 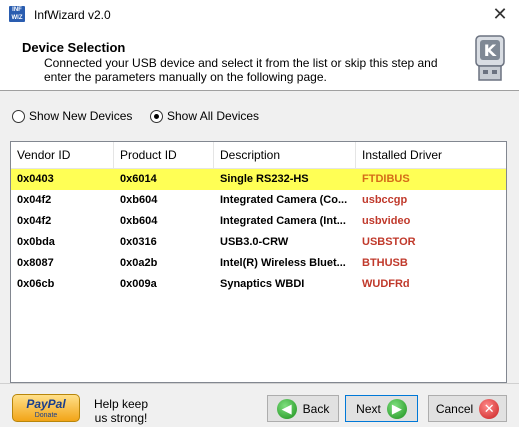 What do you see at coordinates (254, 242) in the screenshot?
I see `cell-description: USB3.0-CRW` at bounding box center [254, 242].